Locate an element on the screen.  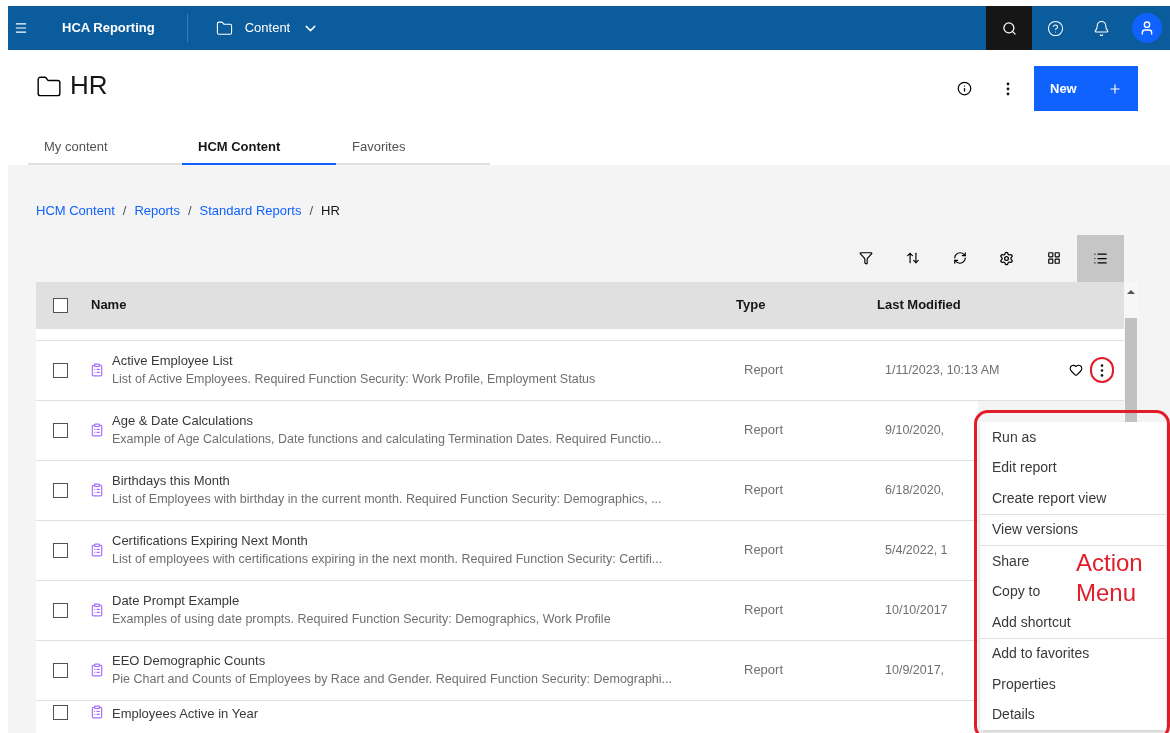
user-icon is located at coordinates (1147, 28).